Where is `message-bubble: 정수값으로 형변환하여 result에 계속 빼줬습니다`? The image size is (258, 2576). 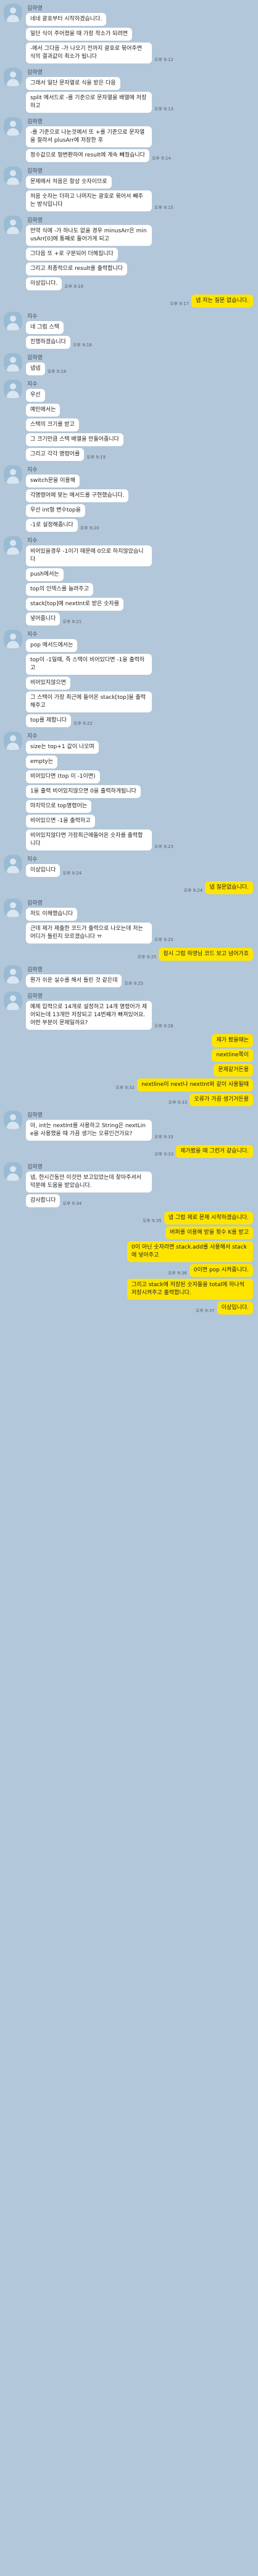
message-bubble: 정수값으로 형변환하여 result에 계속 빼줬습니다 is located at coordinates (87, 155).